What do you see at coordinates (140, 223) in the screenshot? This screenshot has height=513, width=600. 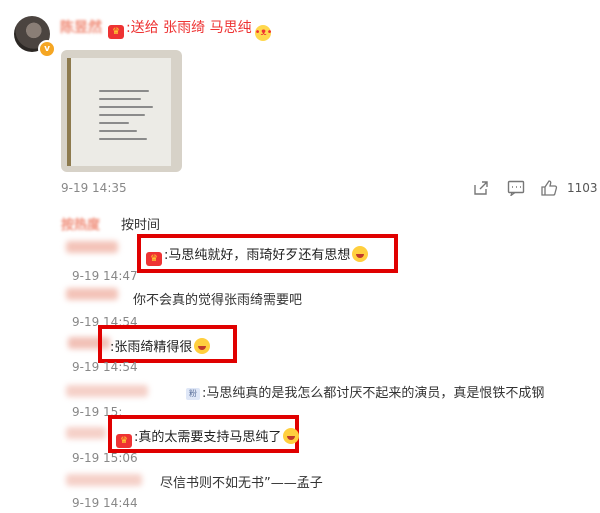 I see `tab-sort-time: 按时间` at bounding box center [140, 223].